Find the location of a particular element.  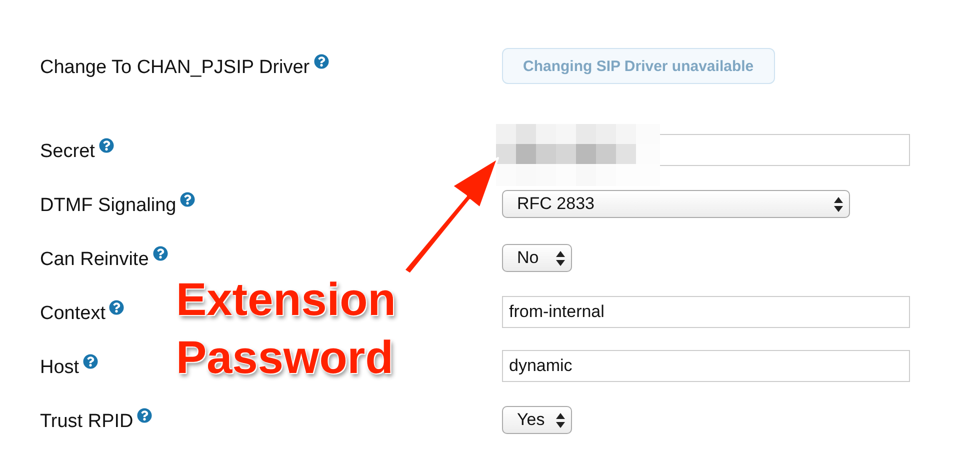

dropdown: No is located at coordinates (537, 258).